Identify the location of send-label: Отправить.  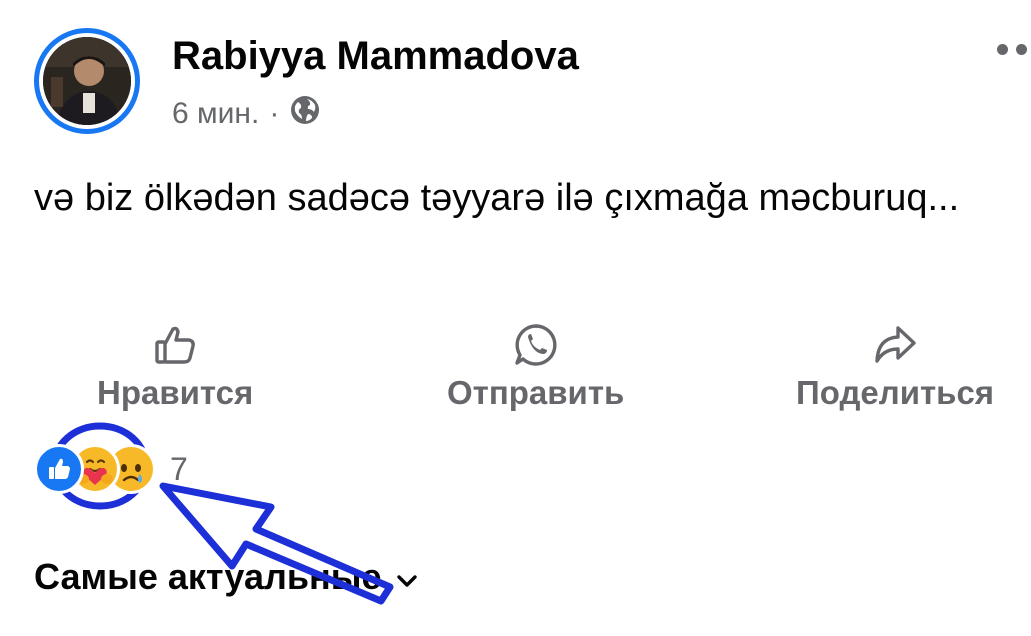
(536, 392).